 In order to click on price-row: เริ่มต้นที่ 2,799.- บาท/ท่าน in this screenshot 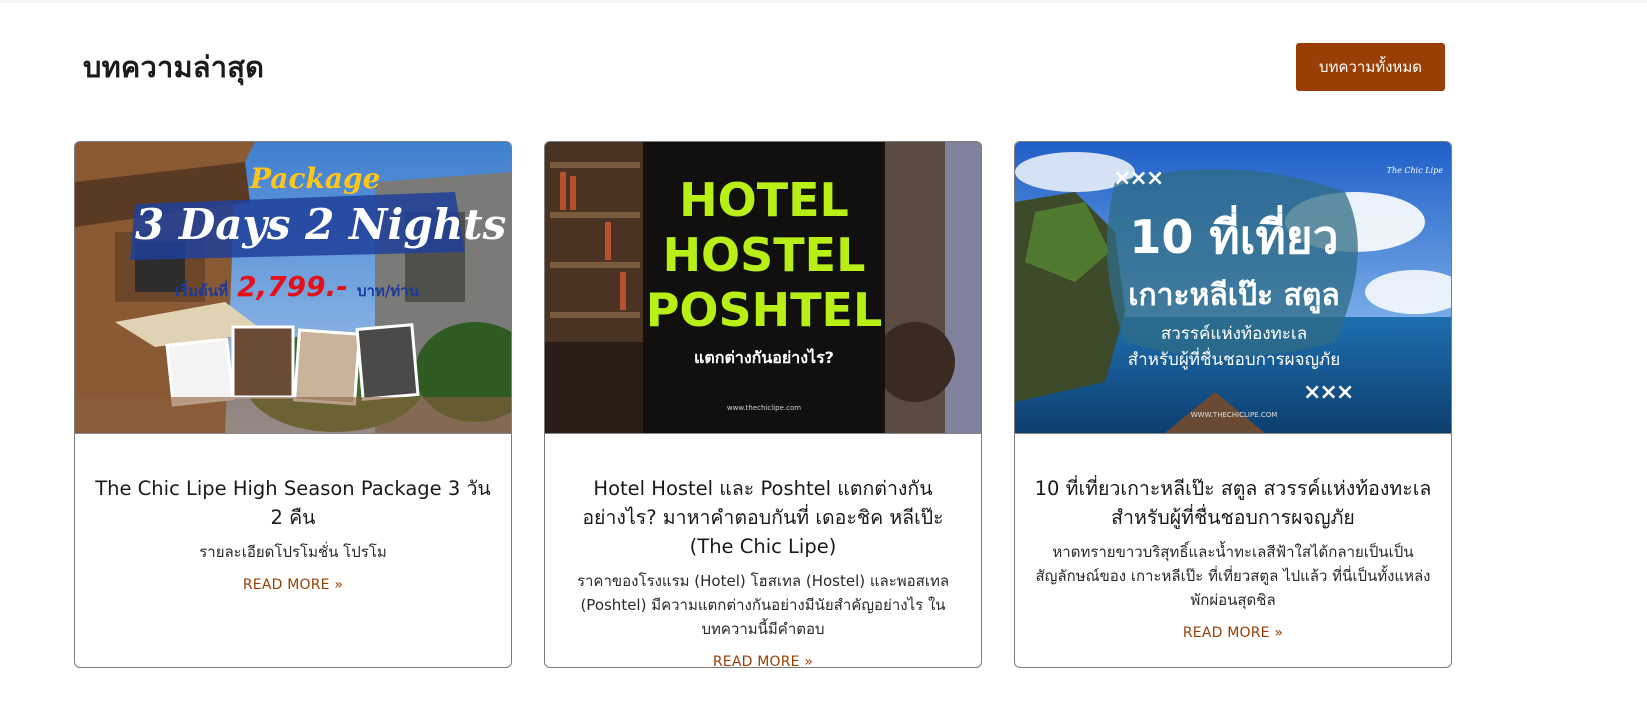, I will do `click(297, 286)`.